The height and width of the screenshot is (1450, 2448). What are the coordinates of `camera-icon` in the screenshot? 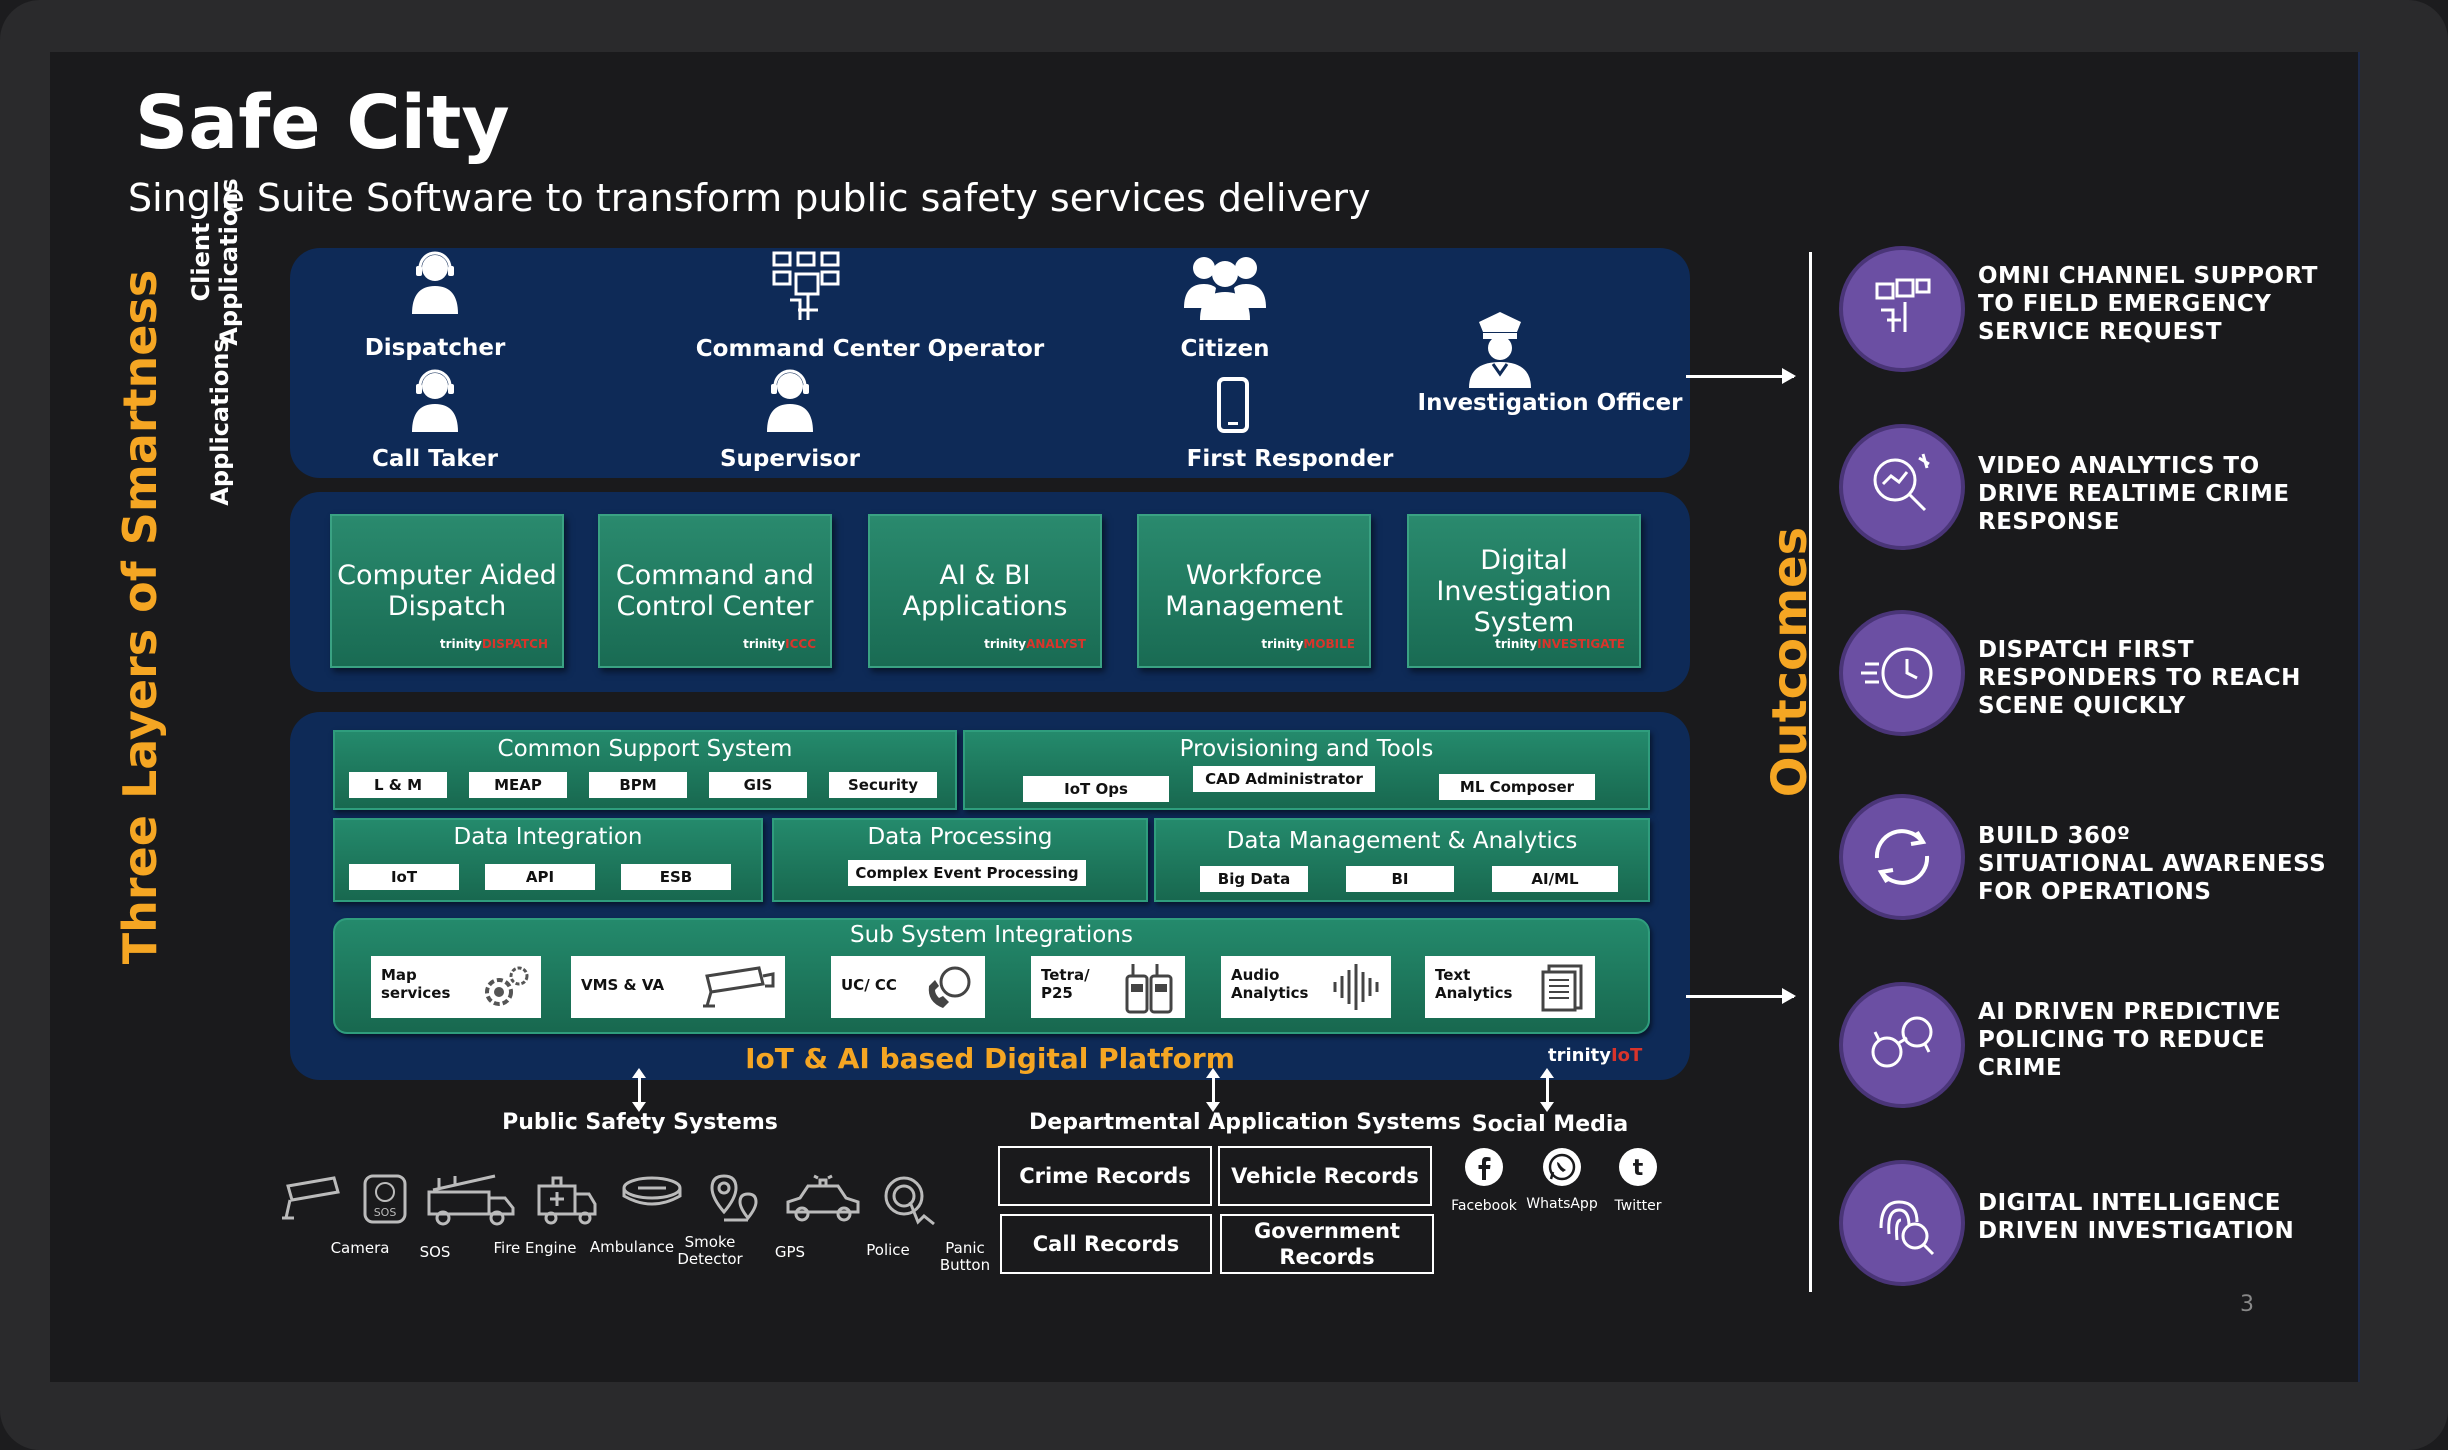 It's located at (311, 1198).